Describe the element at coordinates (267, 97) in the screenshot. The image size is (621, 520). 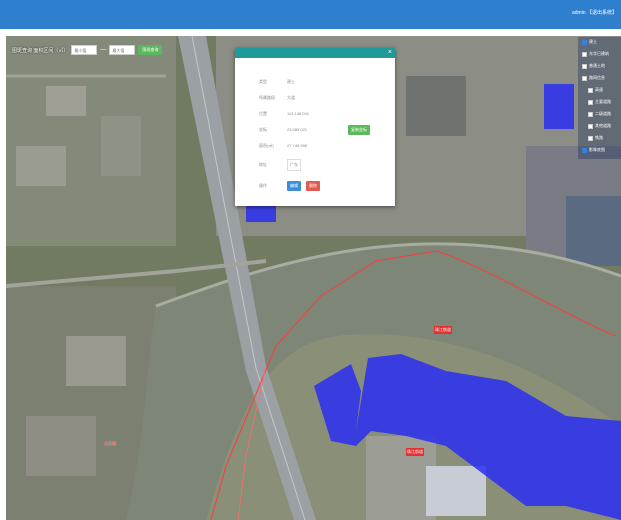
I see `road-label: 所属路段` at that location.